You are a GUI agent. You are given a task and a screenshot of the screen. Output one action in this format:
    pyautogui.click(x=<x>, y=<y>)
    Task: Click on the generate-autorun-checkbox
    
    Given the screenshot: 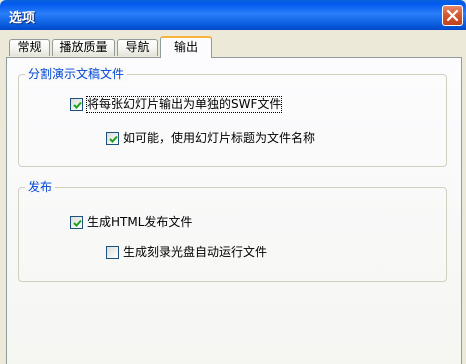 What is the action you would take?
    pyautogui.click(x=112, y=252)
    